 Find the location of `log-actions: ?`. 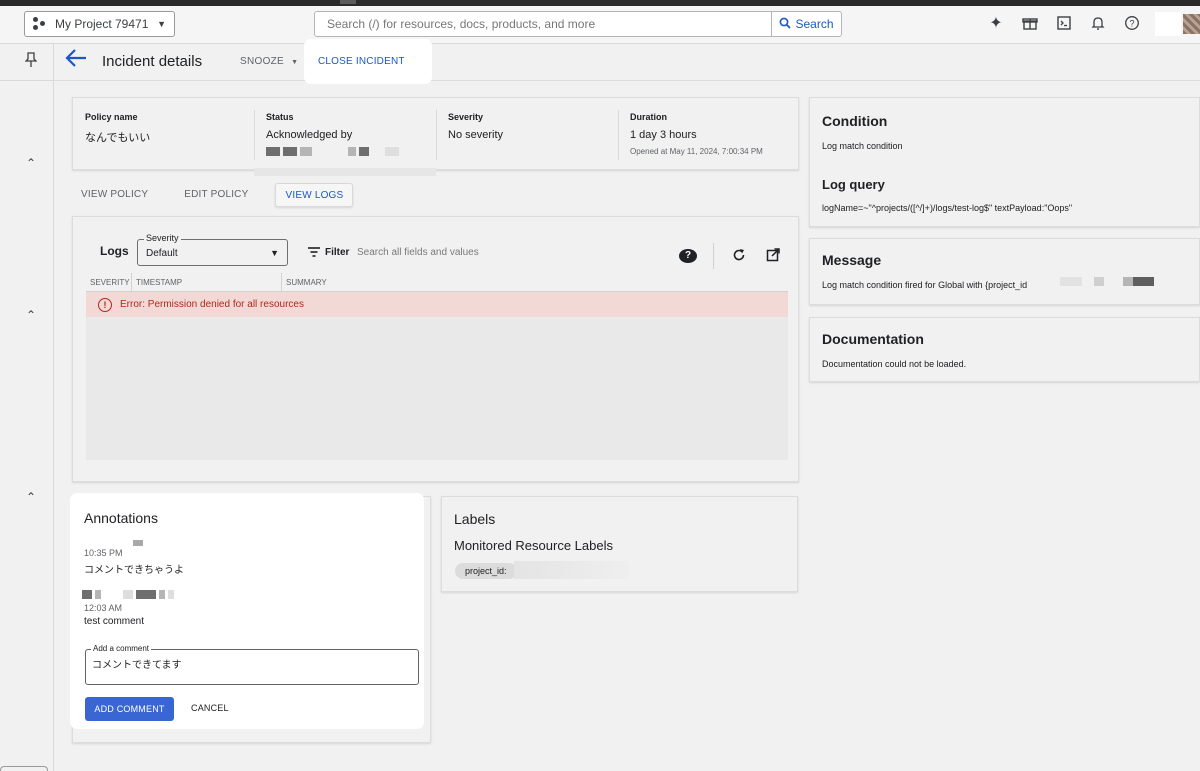

log-actions: ? is located at coordinates (730, 256).